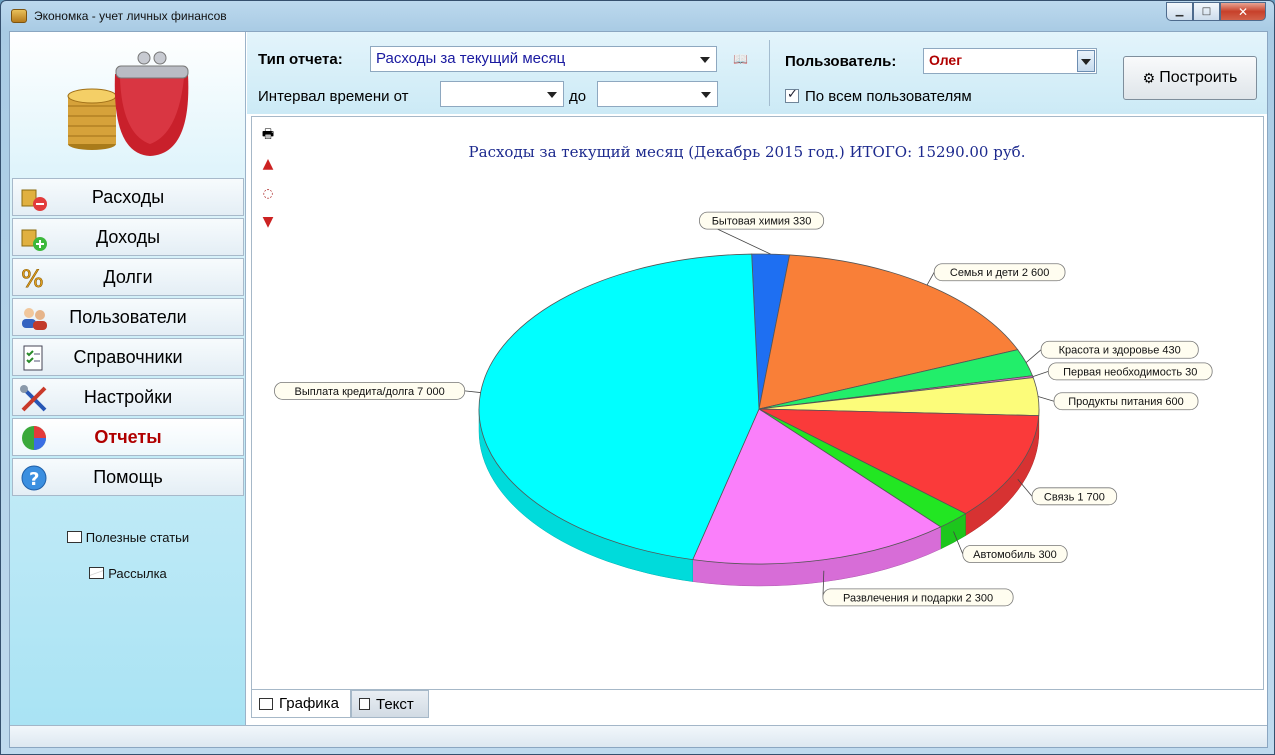 The width and height of the screenshot is (1275, 755). I want to click on minimize-icon: ▁, so click(1179, 11).